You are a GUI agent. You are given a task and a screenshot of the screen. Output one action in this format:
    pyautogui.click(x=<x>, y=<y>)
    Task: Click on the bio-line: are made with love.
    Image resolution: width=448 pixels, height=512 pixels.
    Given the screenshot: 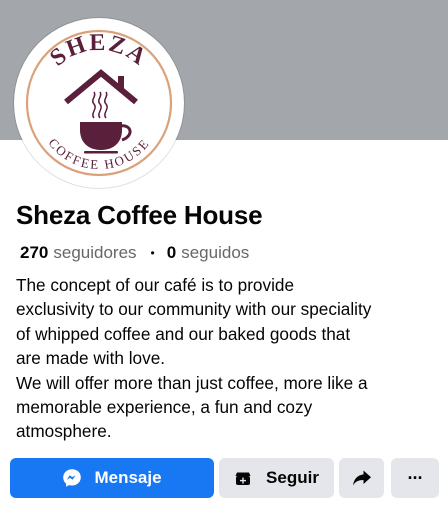 What is the action you would take?
    pyautogui.click(x=91, y=358)
    